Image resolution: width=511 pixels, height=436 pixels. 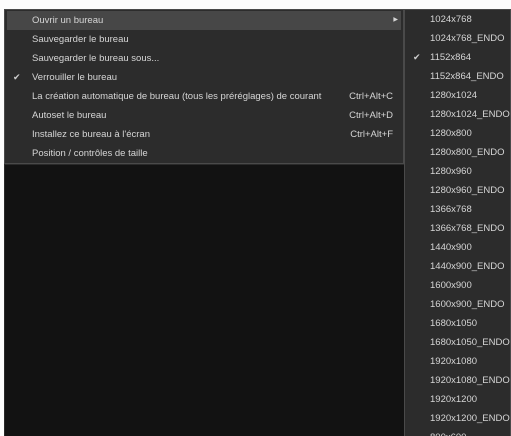 I want to click on menu-item-fit-desktop-to-screen: Installez ce bureau à l'écran Ctrl+Alt+F, so click(x=204, y=134).